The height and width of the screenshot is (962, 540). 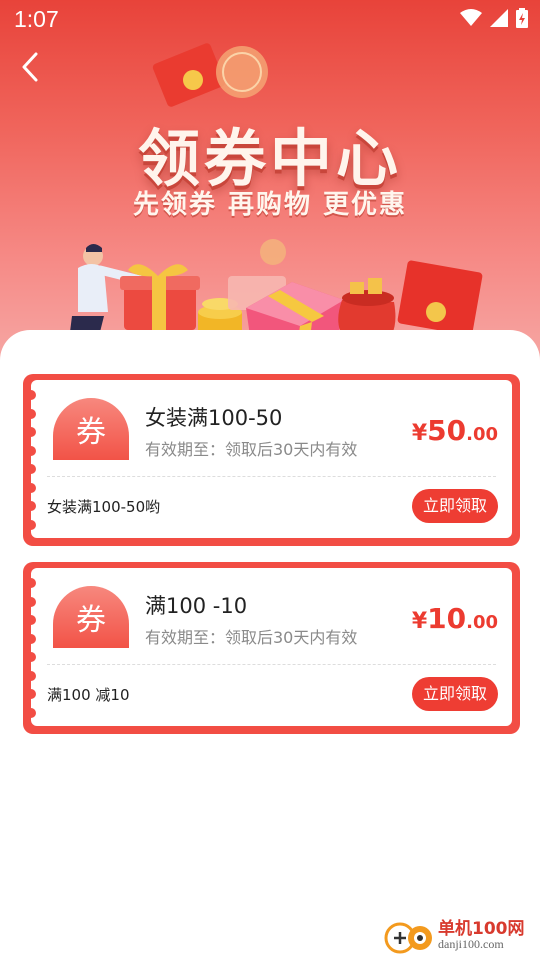 I want to click on coupon-price: ¥10.00, so click(x=455, y=618).